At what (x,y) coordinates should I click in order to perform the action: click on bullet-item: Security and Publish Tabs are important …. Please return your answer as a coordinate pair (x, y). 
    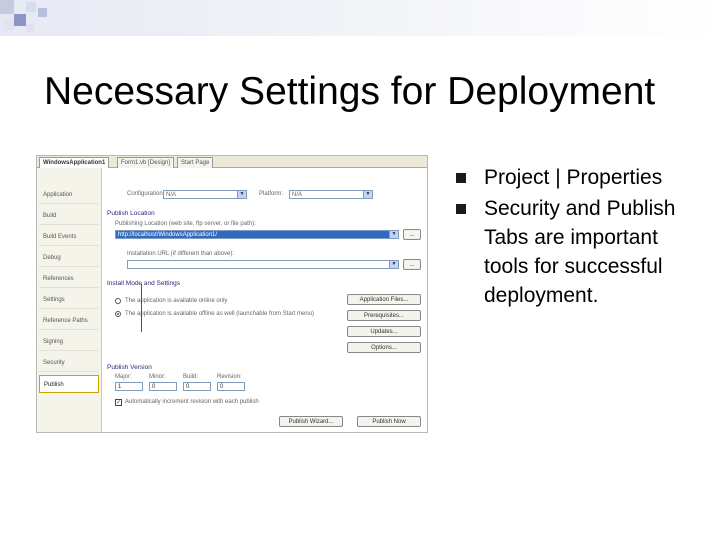
    Looking at the image, I should click on (581, 252).